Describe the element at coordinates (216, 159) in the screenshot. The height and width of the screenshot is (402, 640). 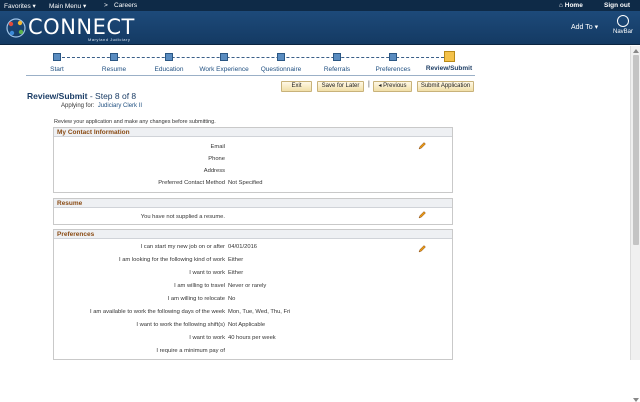
I see `phone-label: Phone` at that location.